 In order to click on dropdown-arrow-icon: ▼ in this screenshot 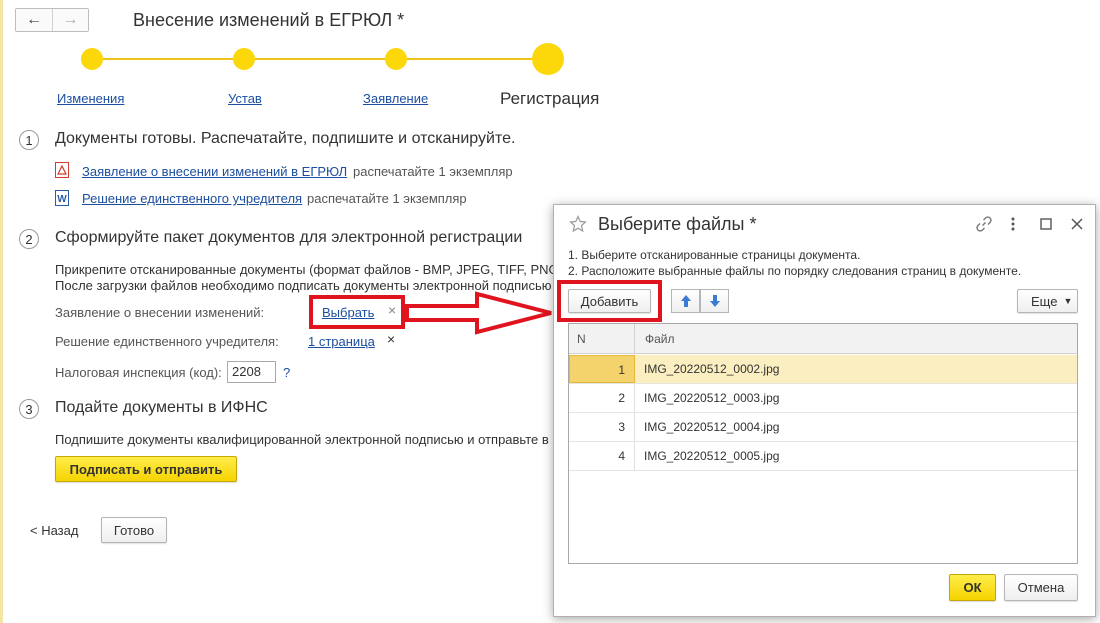, I will do `click(1068, 301)`.